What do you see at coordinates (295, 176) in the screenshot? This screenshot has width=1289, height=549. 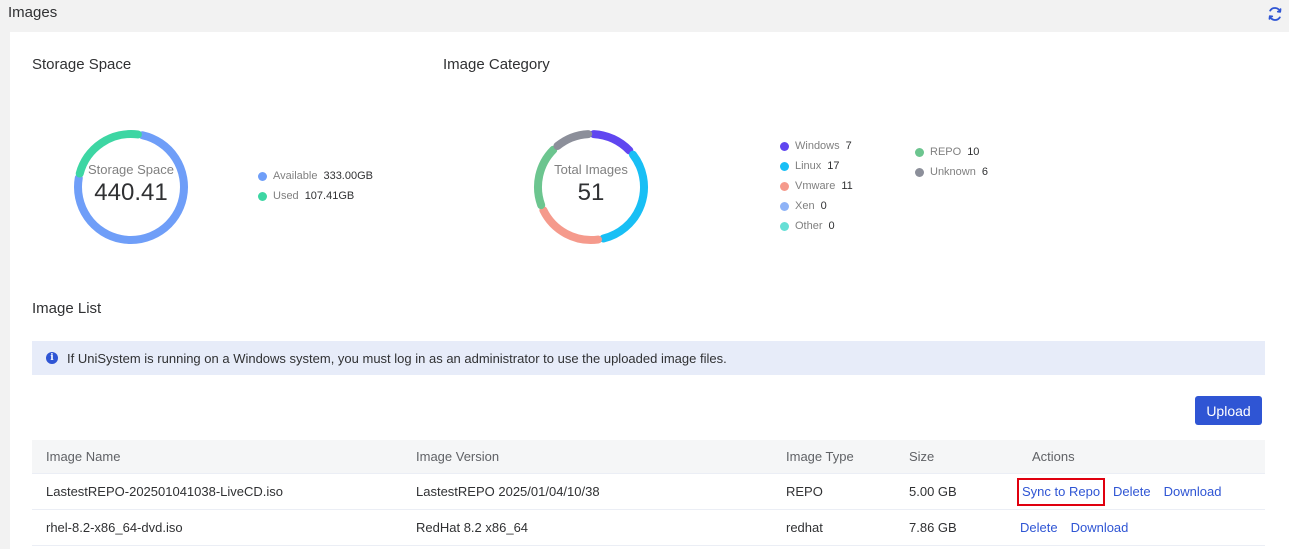 I see `legend-label: Available` at bounding box center [295, 176].